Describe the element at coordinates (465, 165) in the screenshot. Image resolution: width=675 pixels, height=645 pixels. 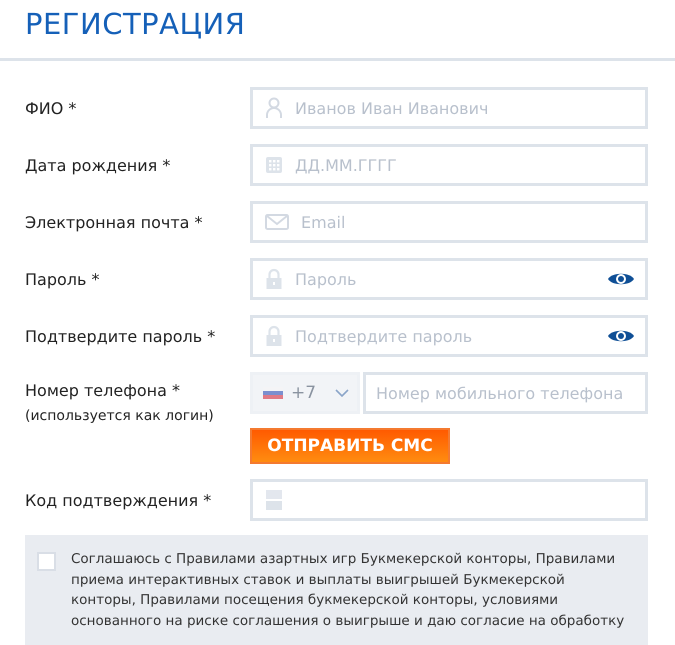
I see `text-input: ДД.ММ.ГГГГ` at that location.